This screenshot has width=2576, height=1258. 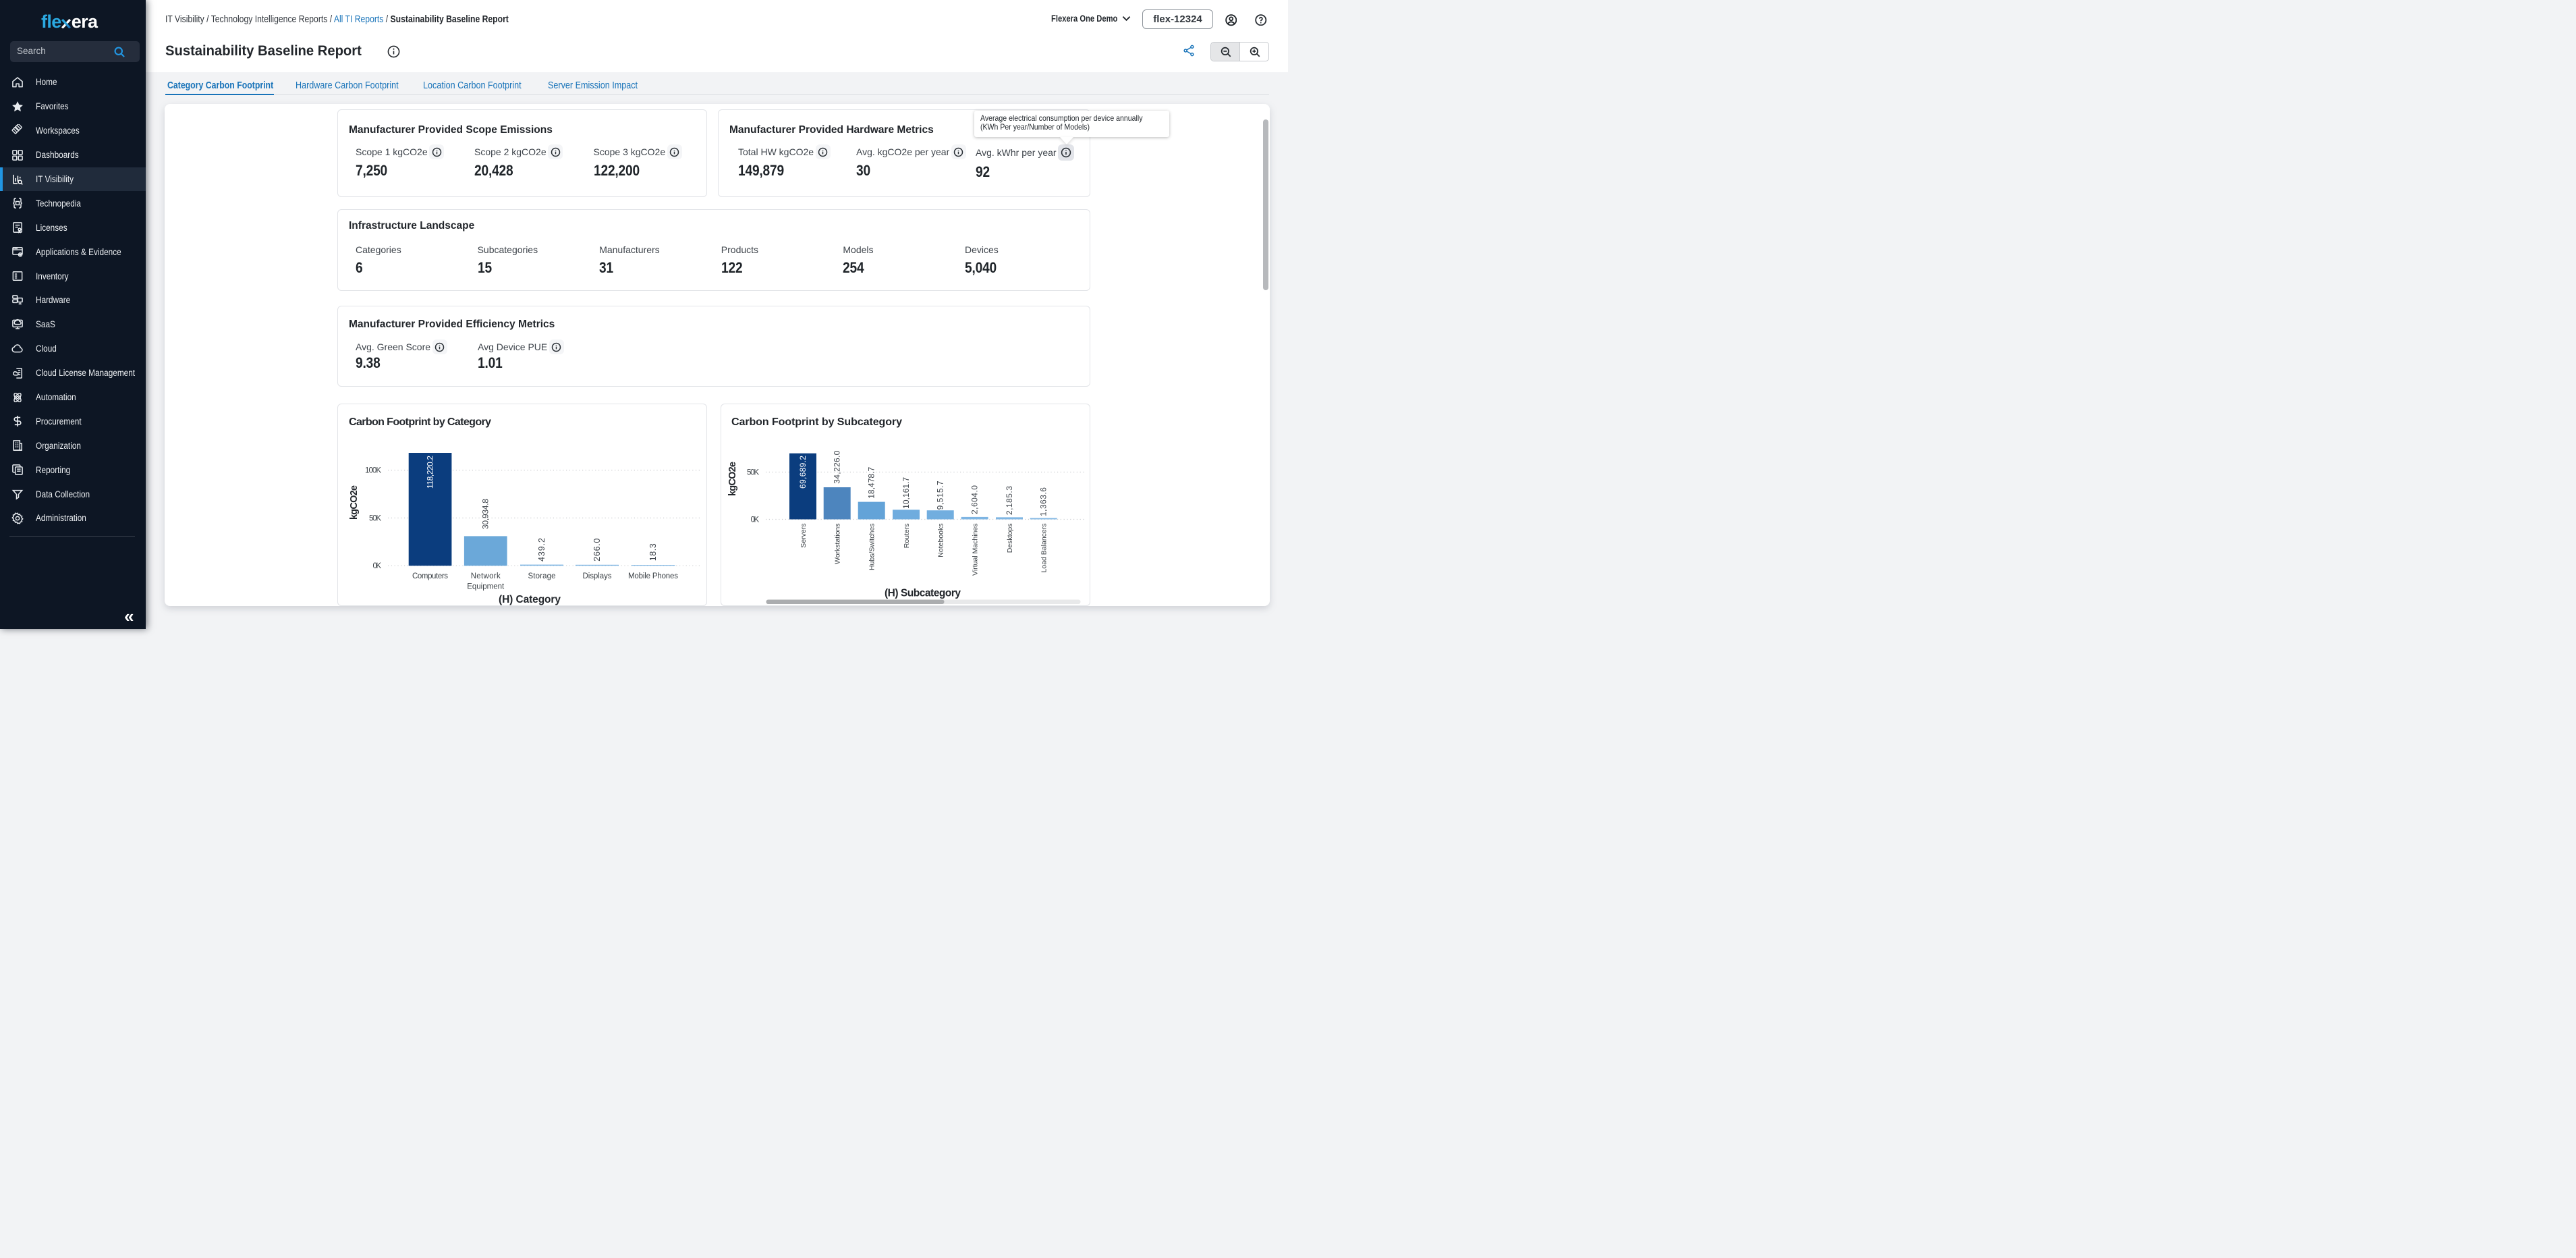 I want to click on svg-text: Desktops, so click(x=1010, y=538).